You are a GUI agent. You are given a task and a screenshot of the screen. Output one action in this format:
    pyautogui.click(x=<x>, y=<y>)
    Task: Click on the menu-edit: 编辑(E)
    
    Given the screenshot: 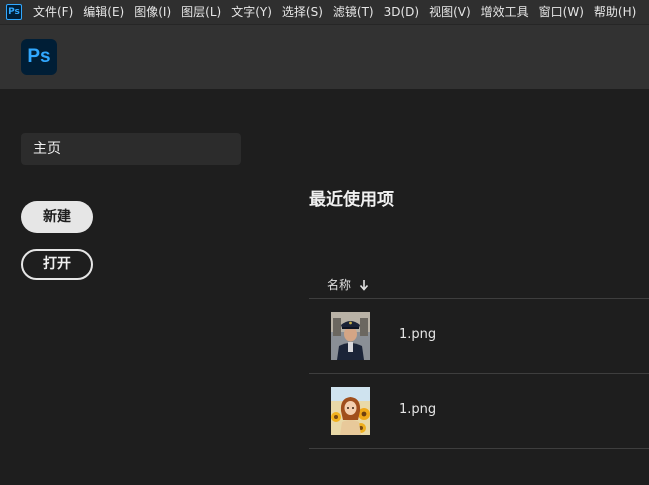 What is the action you would take?
    pyautogui.click(x=103, y=12)
    